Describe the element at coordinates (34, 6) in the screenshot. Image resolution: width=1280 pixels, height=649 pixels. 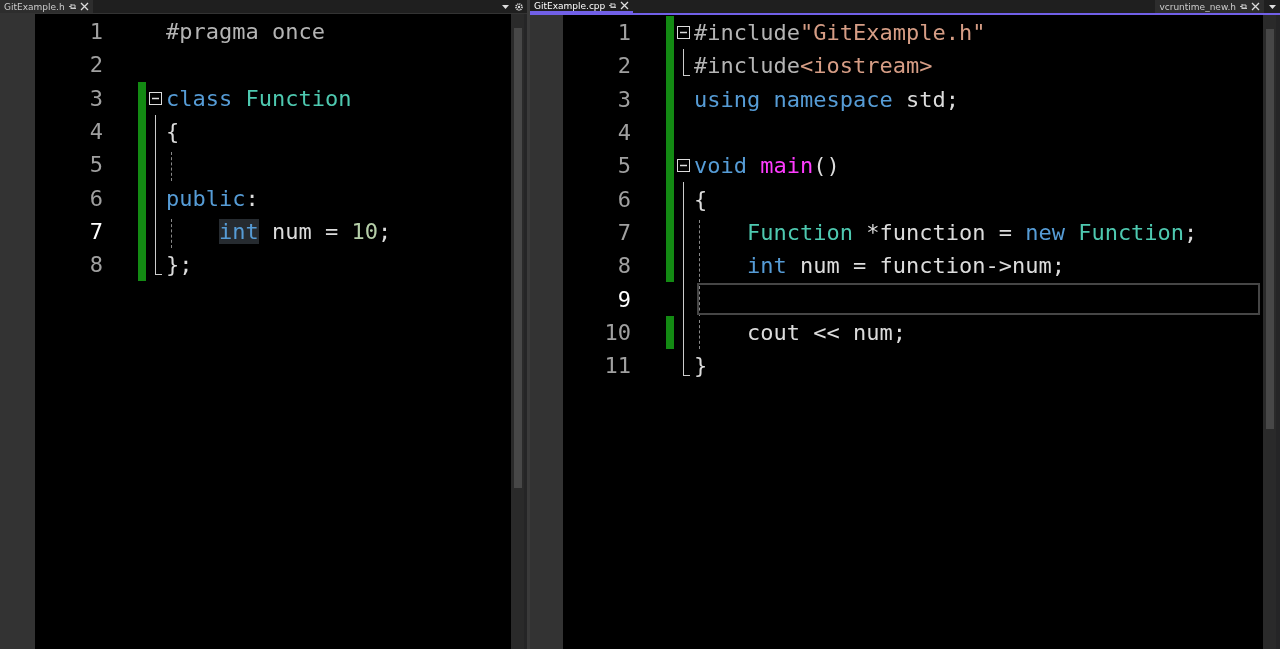
I see `tab-label: GitExample.h` at that location.